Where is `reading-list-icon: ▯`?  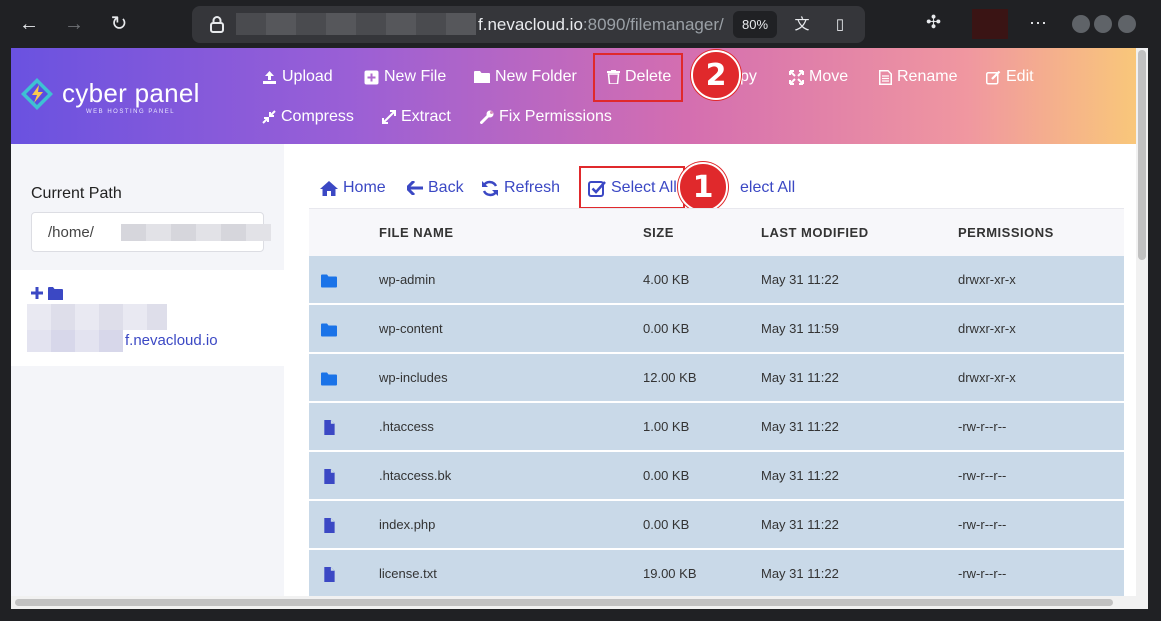
reading-list-icon: ▯ is located at coordinates (840, 25).